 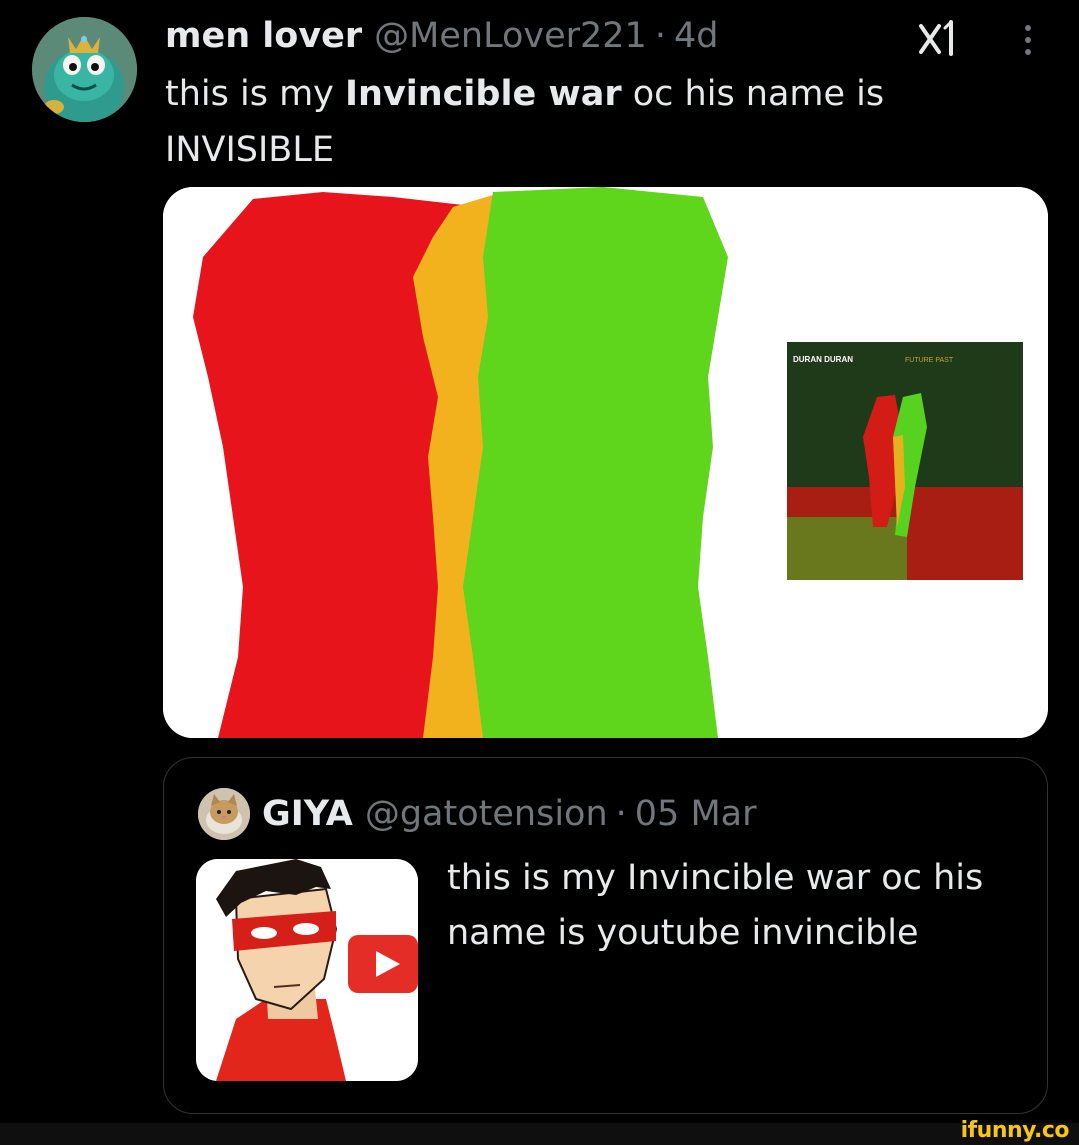 I want to click on quoted-tweet-header: GIYA @gatotension · 05 Mar, so click(x=509, y=814).